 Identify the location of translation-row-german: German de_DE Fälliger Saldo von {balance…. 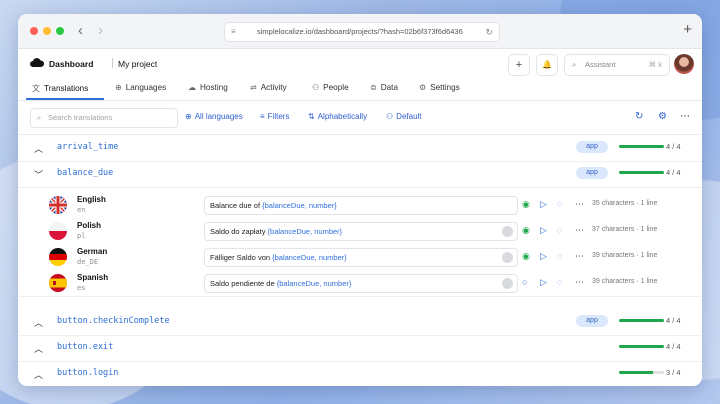
(360, 258).